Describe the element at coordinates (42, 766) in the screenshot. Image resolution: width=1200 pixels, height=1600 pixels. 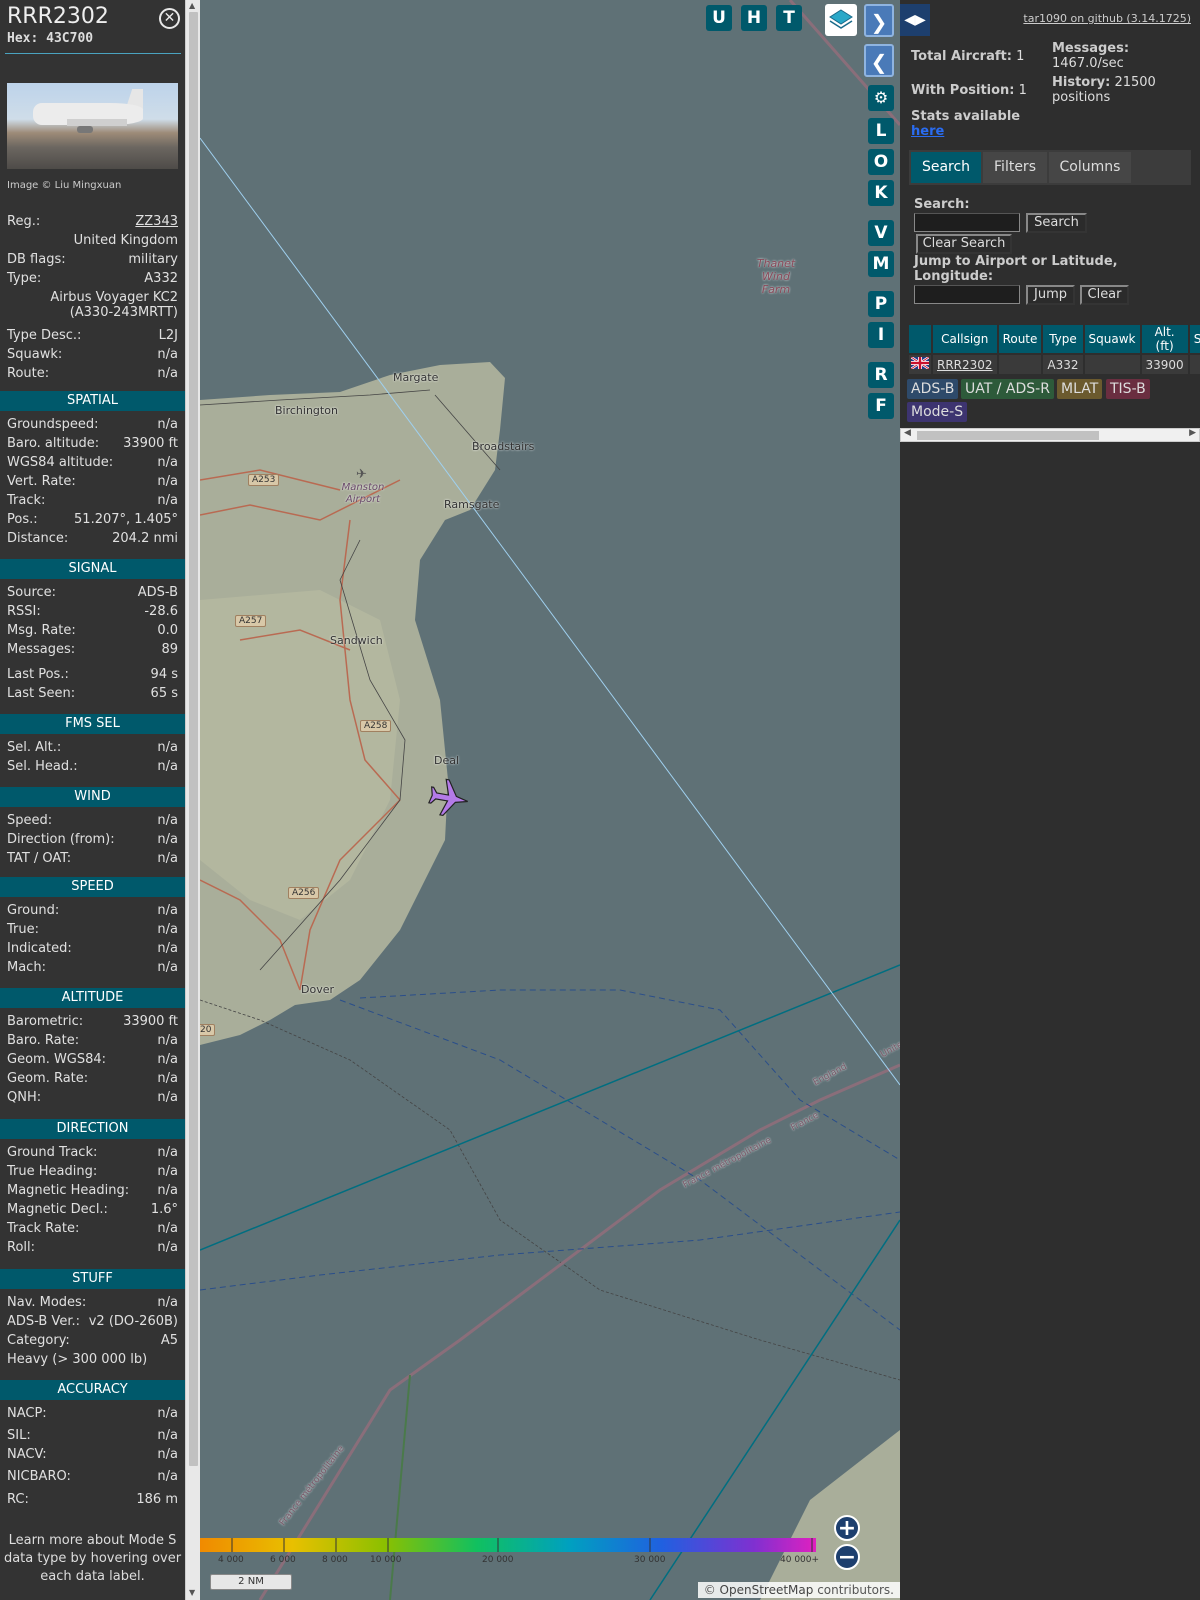
I see `field-label: Sel. Head.:` at that location.